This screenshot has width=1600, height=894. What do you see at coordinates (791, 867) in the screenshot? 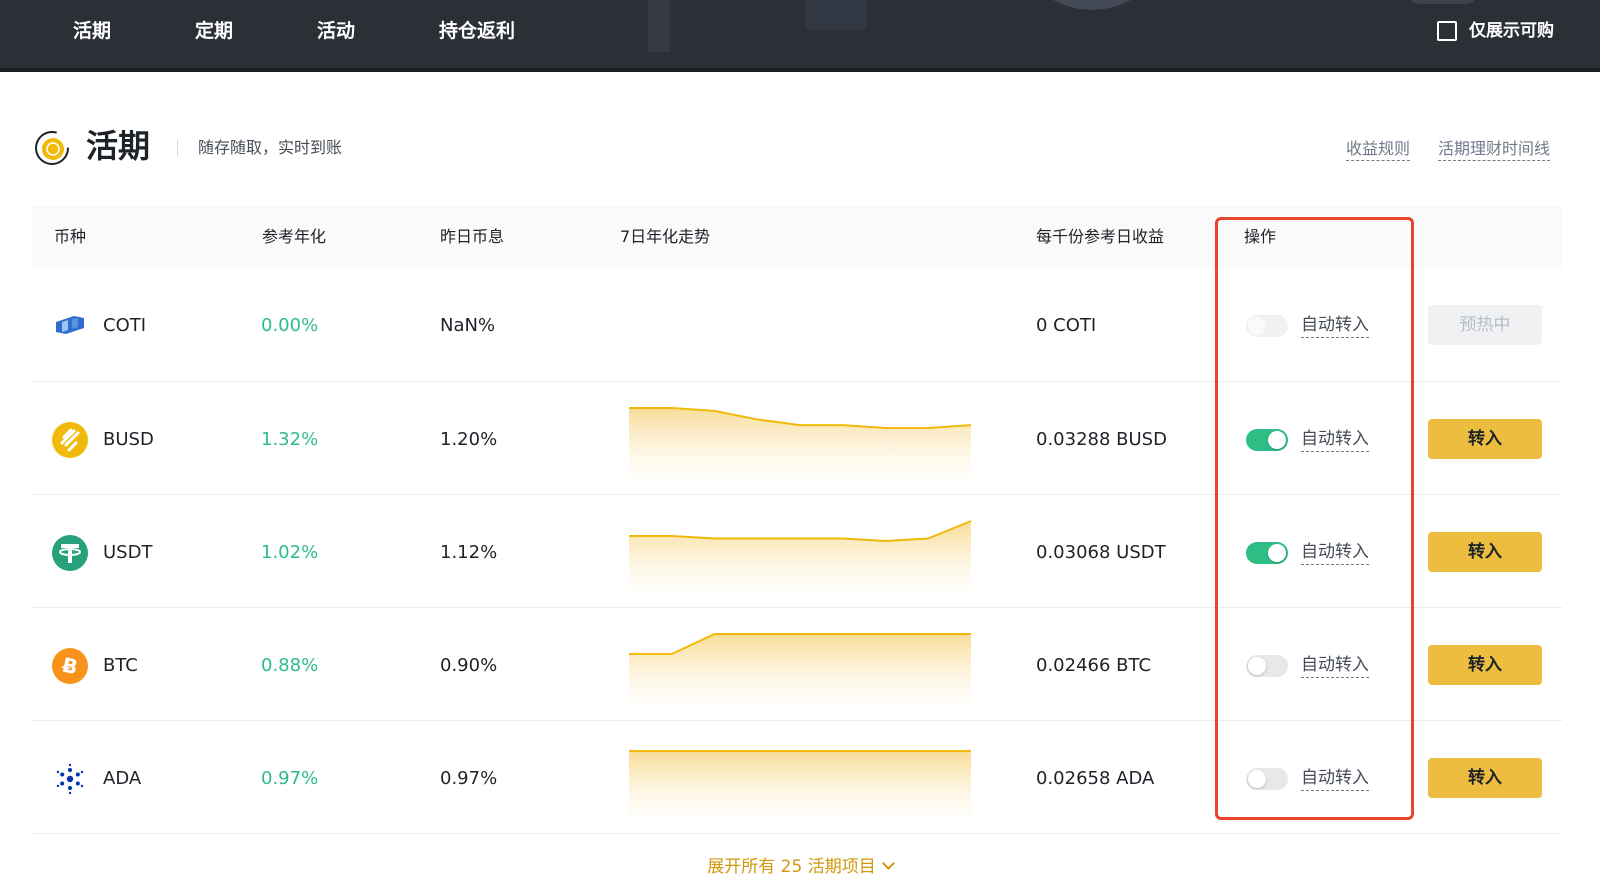
I see `expand-all-label: 展开所有 25 活期项目` at bounding box center [791, 867].